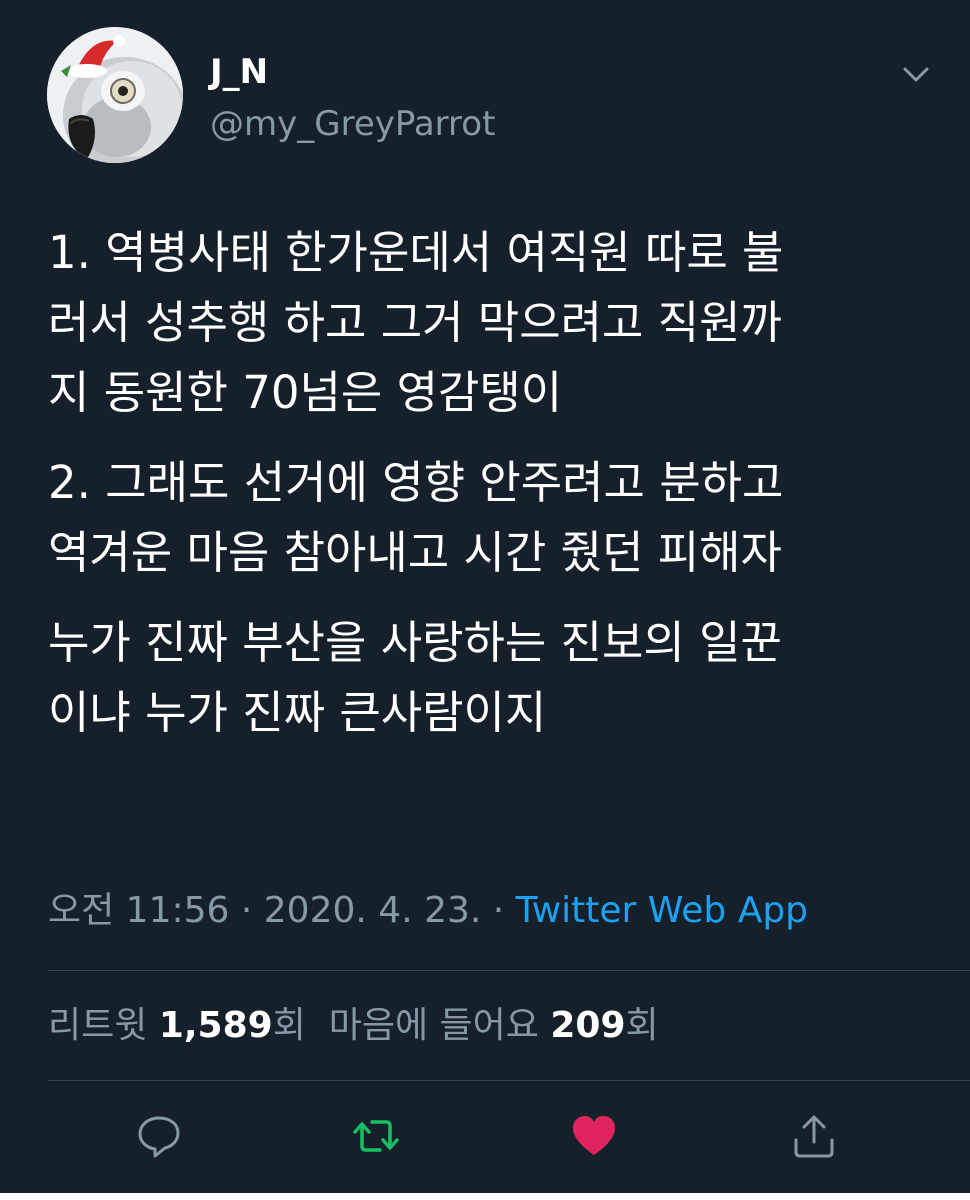 The height and width of the screenshot is (1200, 970). Describe the element at coordinates (485, 1196) in the screenshot. I see `bottom-edge` at that location.